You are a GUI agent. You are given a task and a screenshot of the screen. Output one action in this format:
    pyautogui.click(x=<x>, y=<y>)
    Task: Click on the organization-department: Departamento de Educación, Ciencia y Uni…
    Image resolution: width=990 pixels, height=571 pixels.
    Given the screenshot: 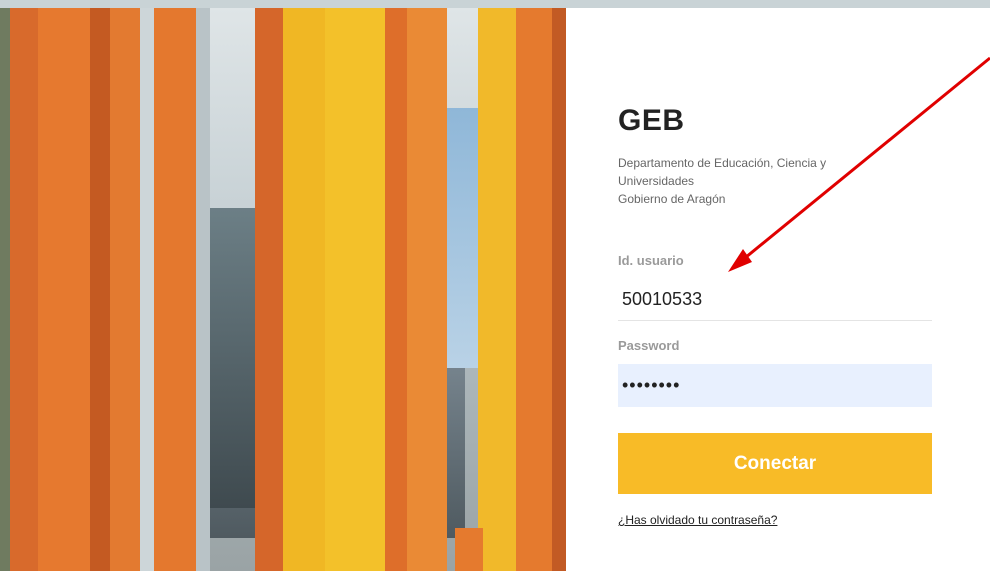 What is the action you would take?
    pyautogui.click(x=722, y=172)
    